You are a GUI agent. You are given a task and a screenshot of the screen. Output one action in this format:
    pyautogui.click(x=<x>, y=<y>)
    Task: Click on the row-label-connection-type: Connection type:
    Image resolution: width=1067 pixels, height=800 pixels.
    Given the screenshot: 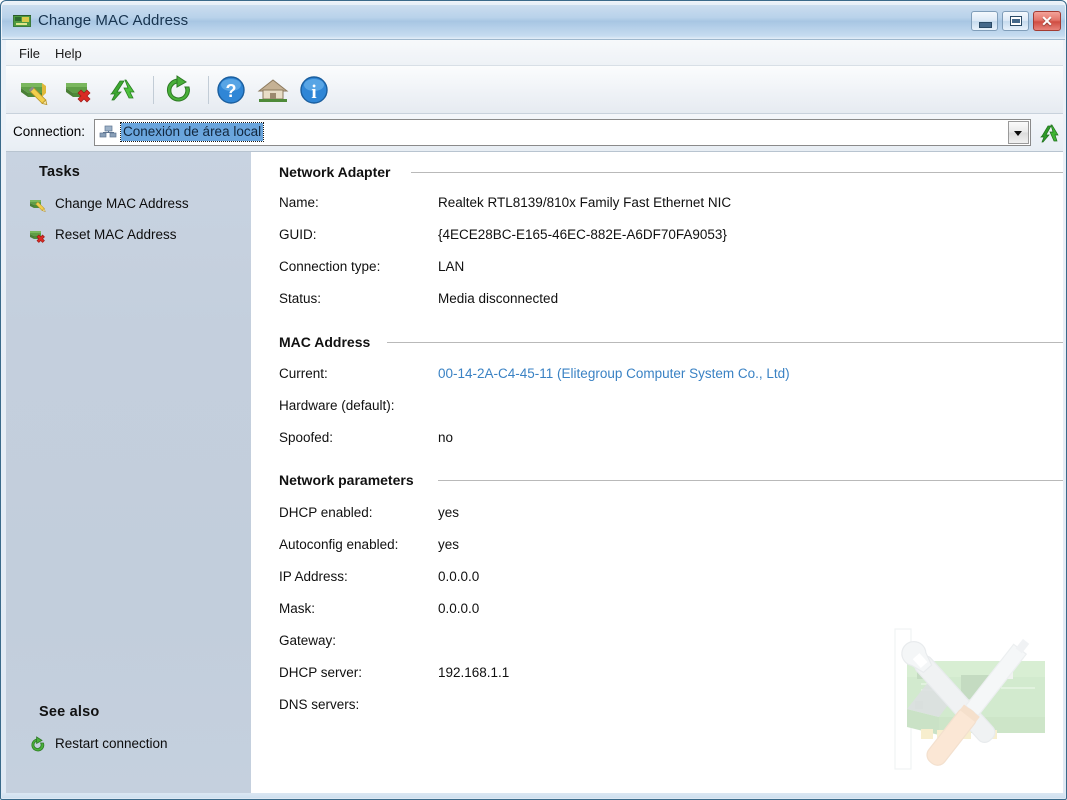 What is the action you would take?
    pyautogui.click(x=330, y=266)
    